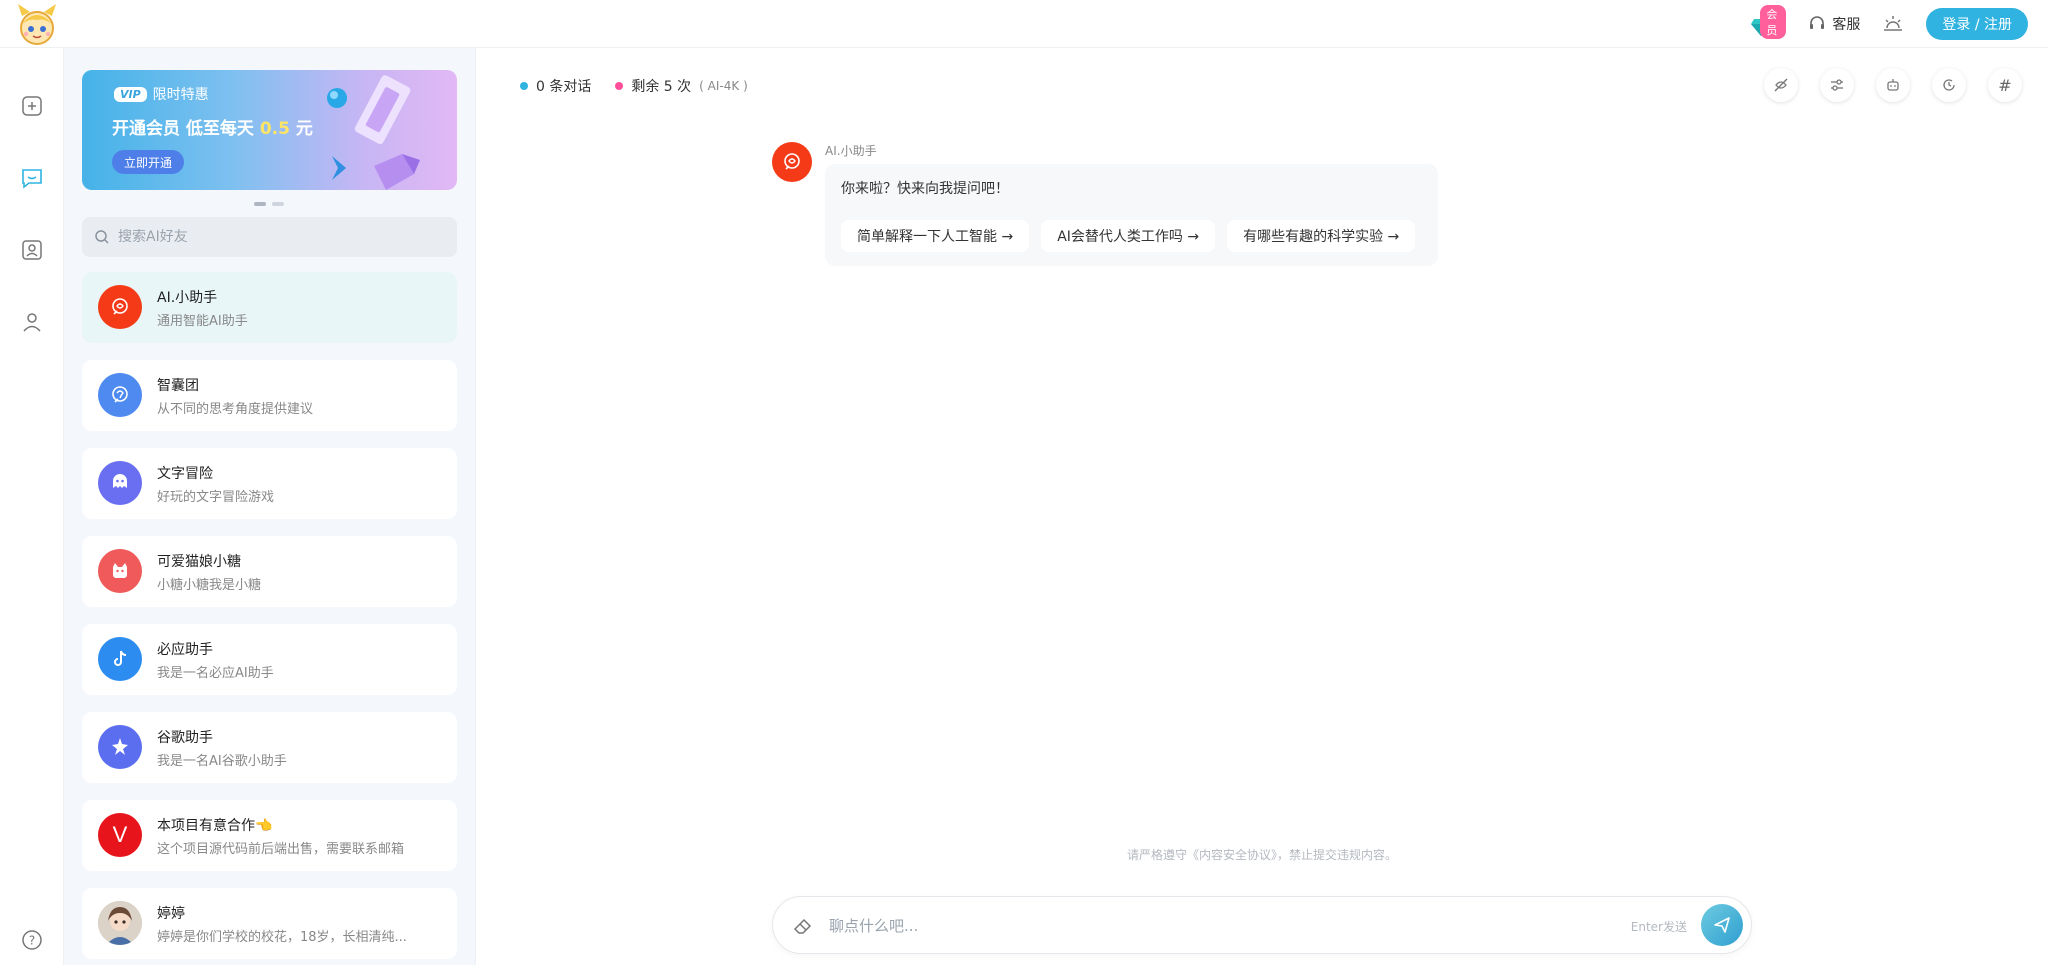 The image size is (2048, 965). Describe the element at coordinates (269, 307) in the screenshot. I see `agent-list-item: AI.小助手通用智能AI助手` at that location.